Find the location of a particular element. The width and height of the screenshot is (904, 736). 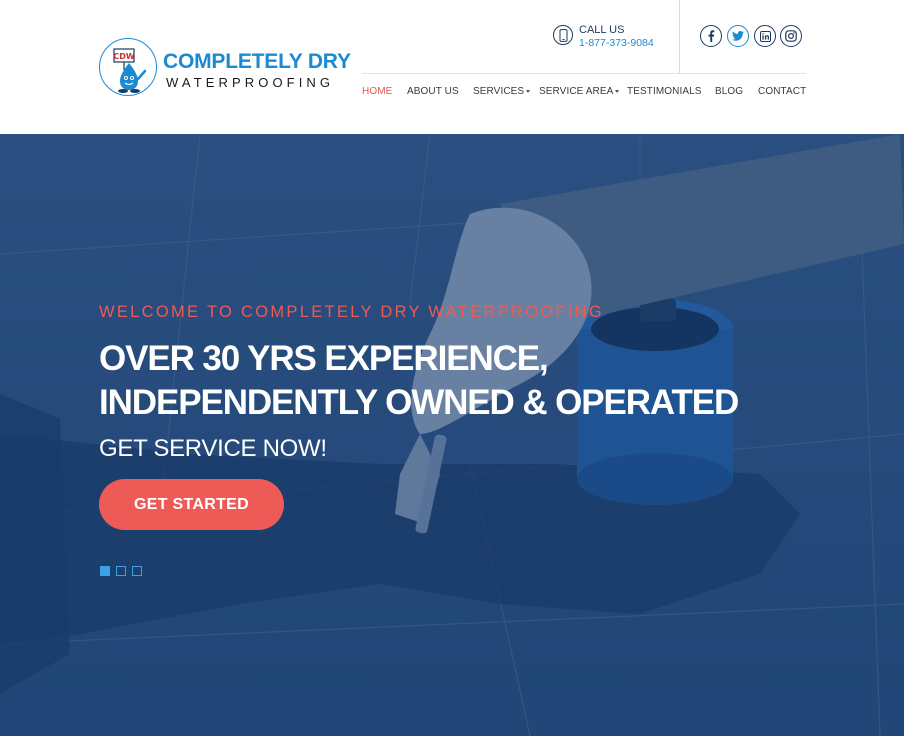

twitter-icon is located at coordinates (738, 36).